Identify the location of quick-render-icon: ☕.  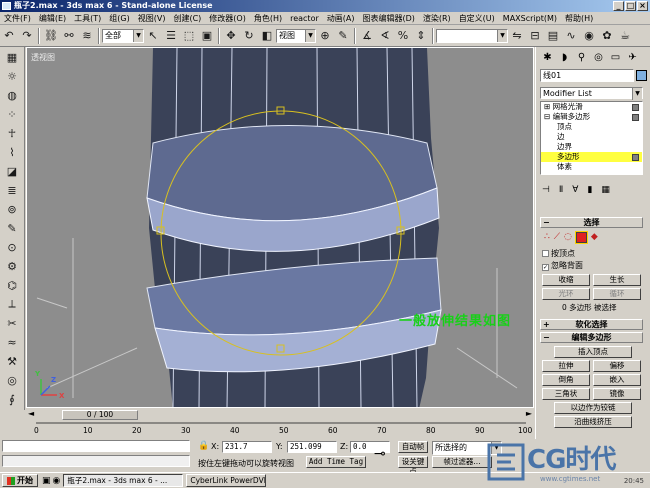
(625, 36).